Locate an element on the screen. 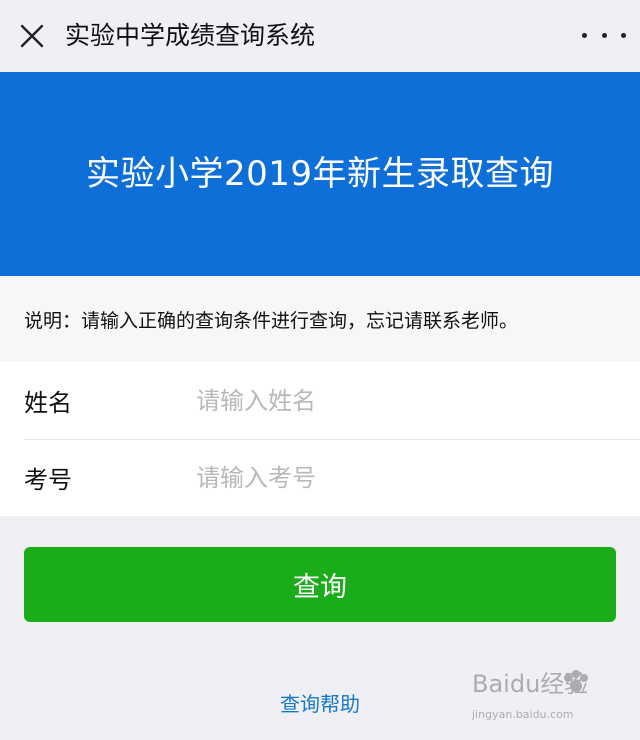  instruction-text: 说明：请输入正确的查询条件进行查询，忘记请联系老师。 is located at coordinates (271, 320).